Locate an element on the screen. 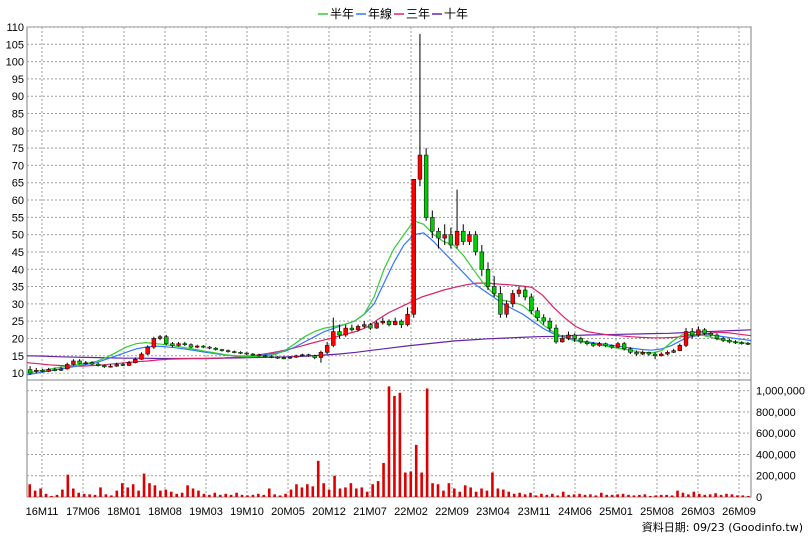  price-tick-label: 75 is located at coordinates (18, 149).